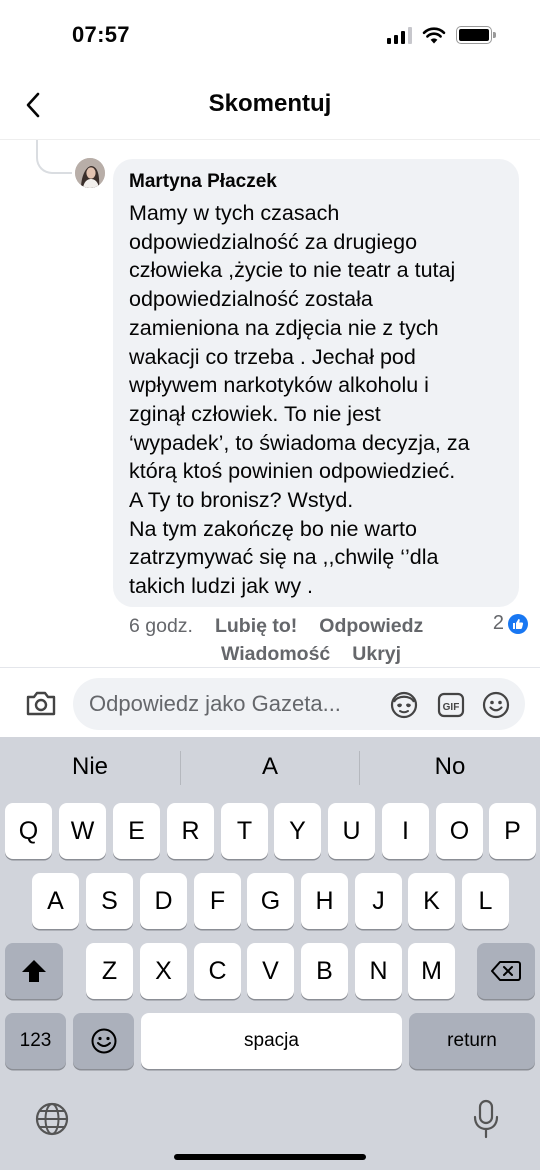  Describe the element at coordinates (270, 971) in the screenshot. I see `key-v: V` at that location.